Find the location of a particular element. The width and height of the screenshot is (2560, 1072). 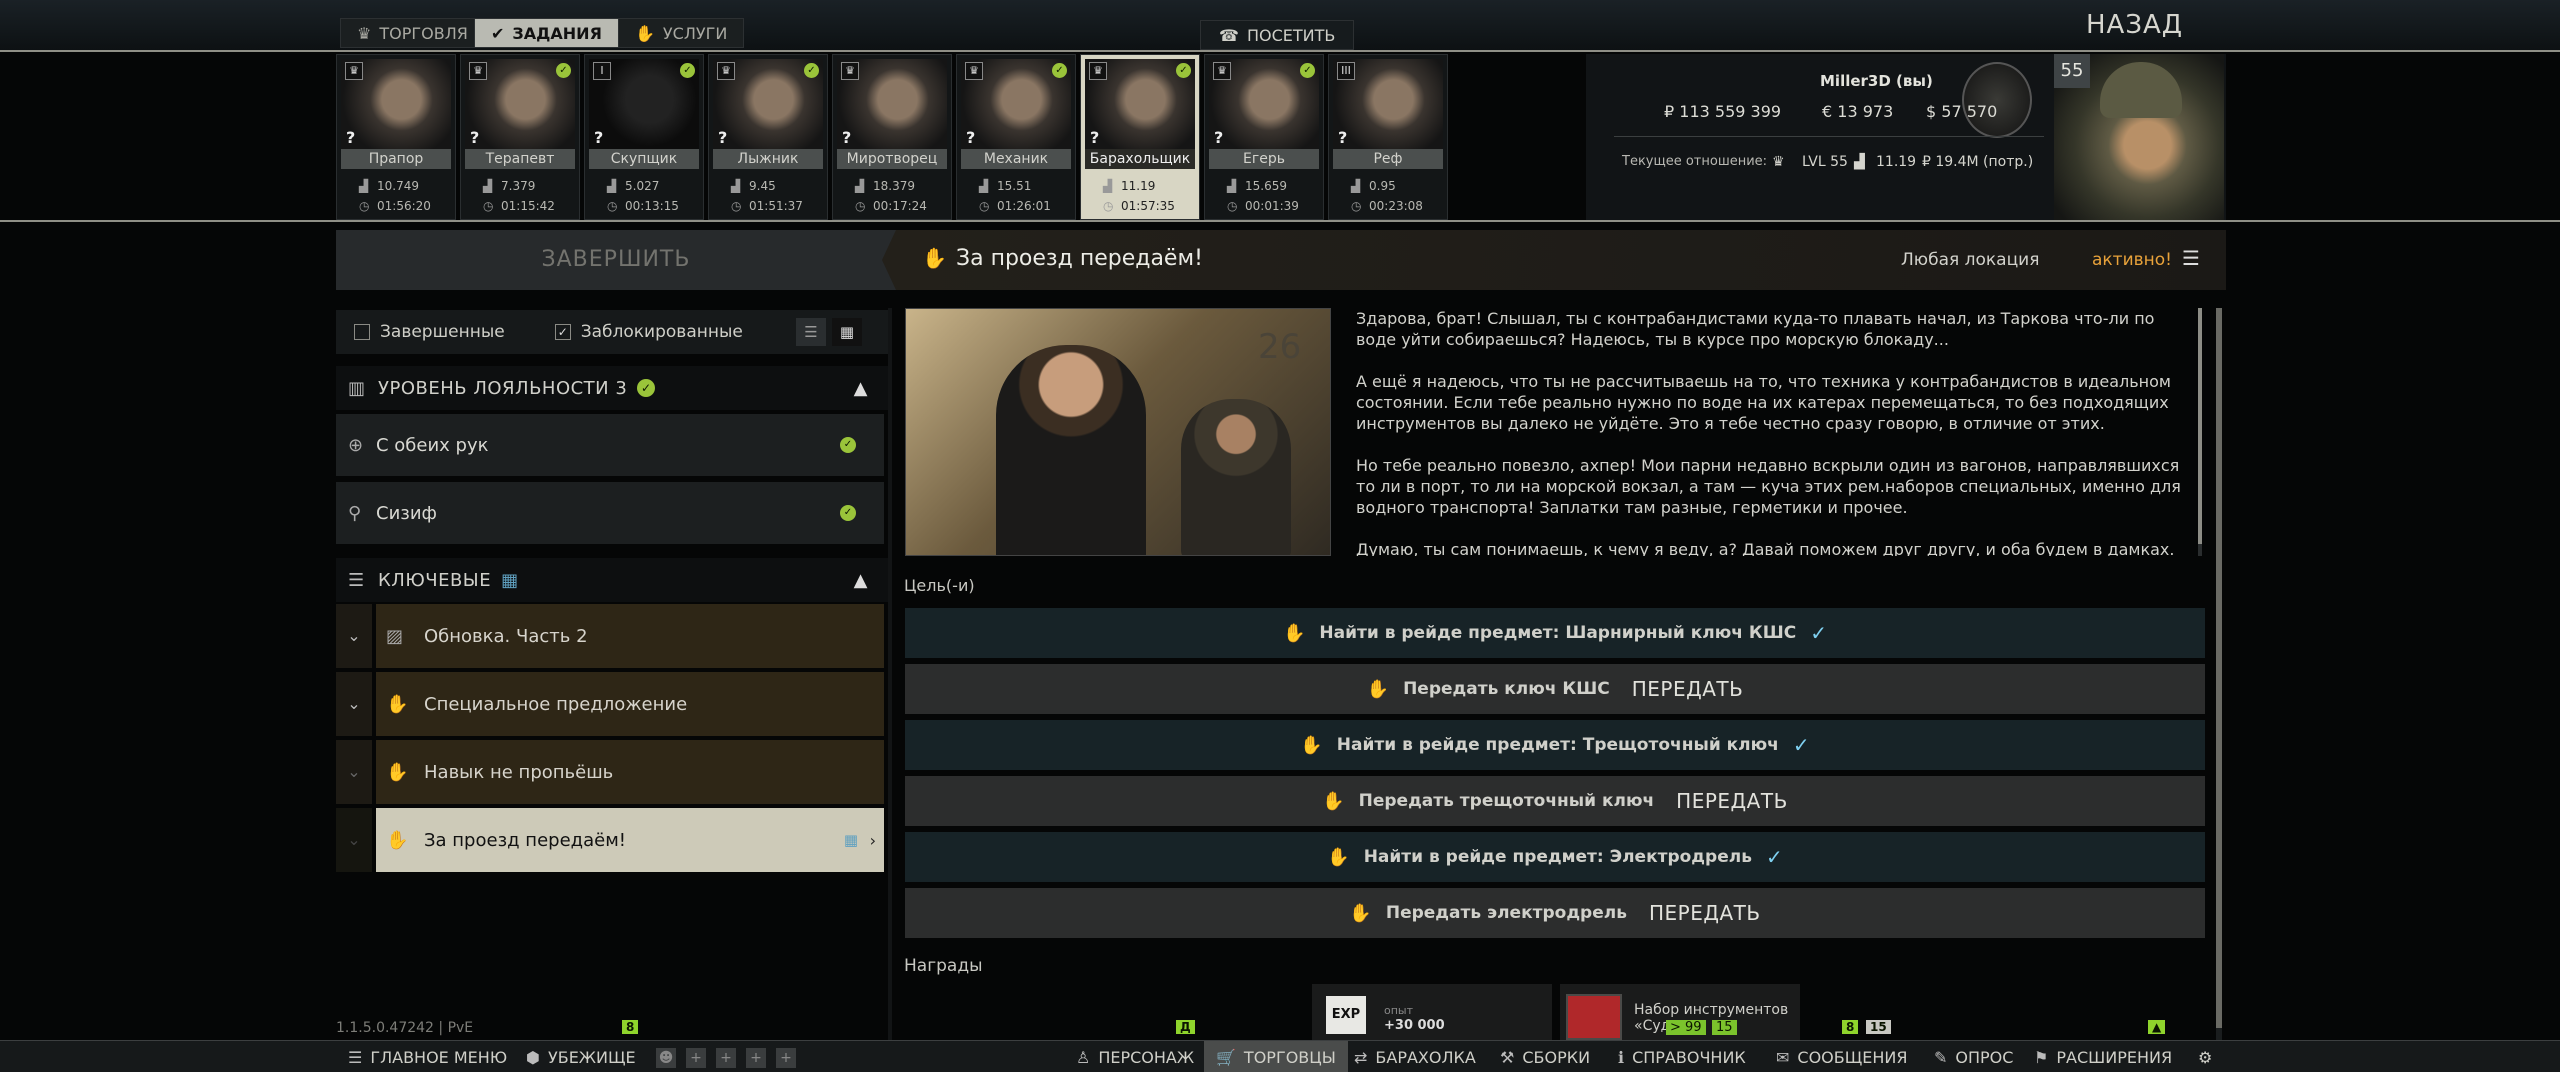

trader-card-selected: ♛ ✓? Барахольщик ▟ 11.19 ◷ 01:57:35 is located at coordinates (1140, 137).